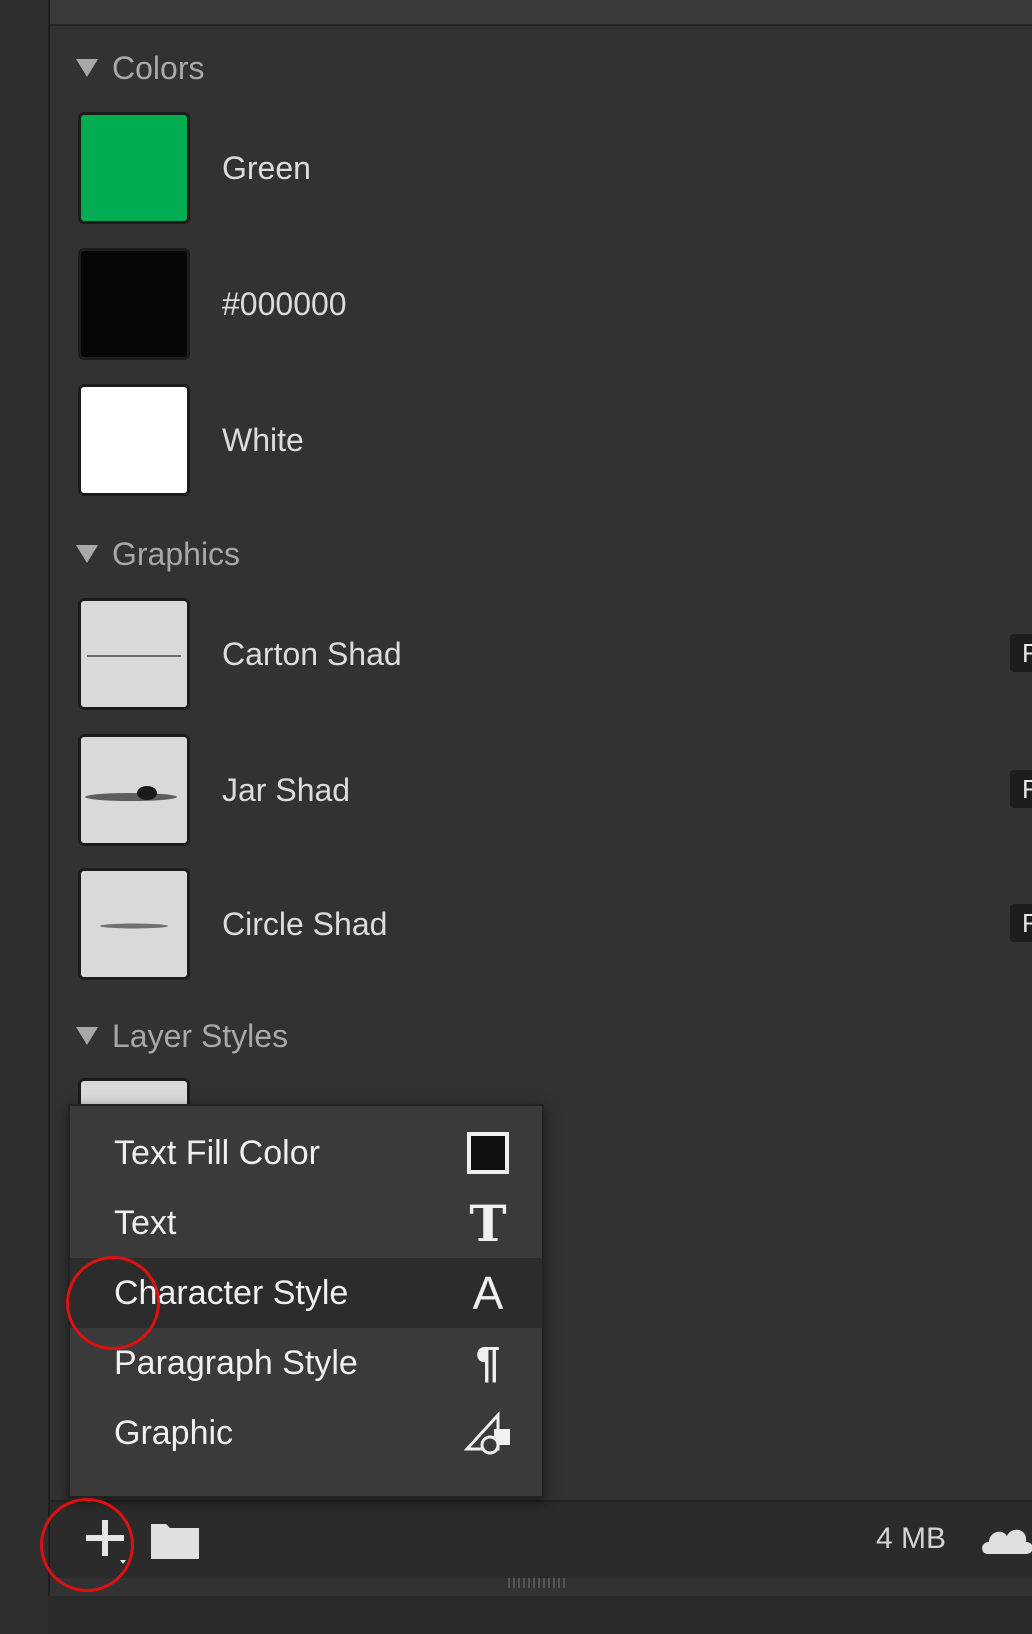  I want to click on color-item-green: Green, so click(548, 168).